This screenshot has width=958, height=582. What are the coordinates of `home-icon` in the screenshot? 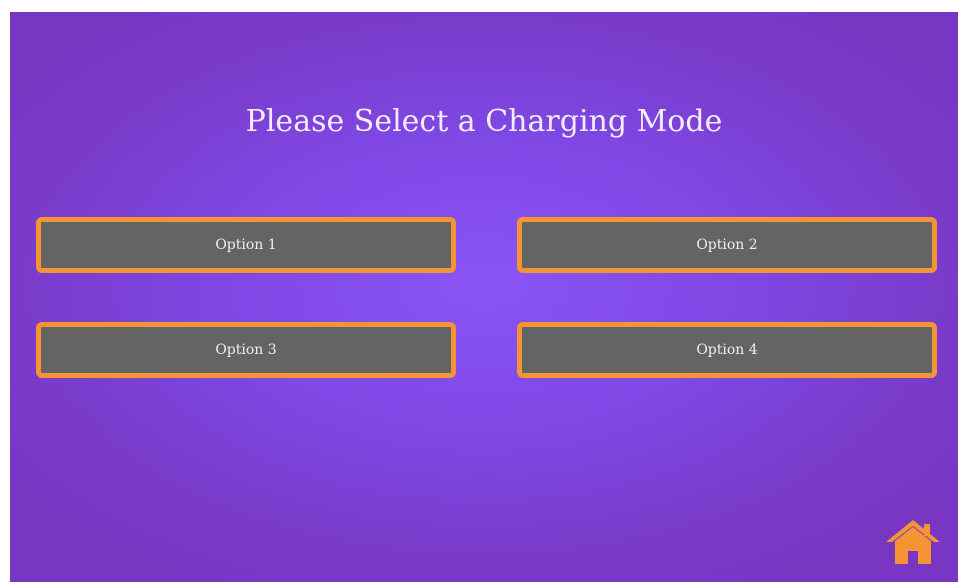 It's located at (913, 542).